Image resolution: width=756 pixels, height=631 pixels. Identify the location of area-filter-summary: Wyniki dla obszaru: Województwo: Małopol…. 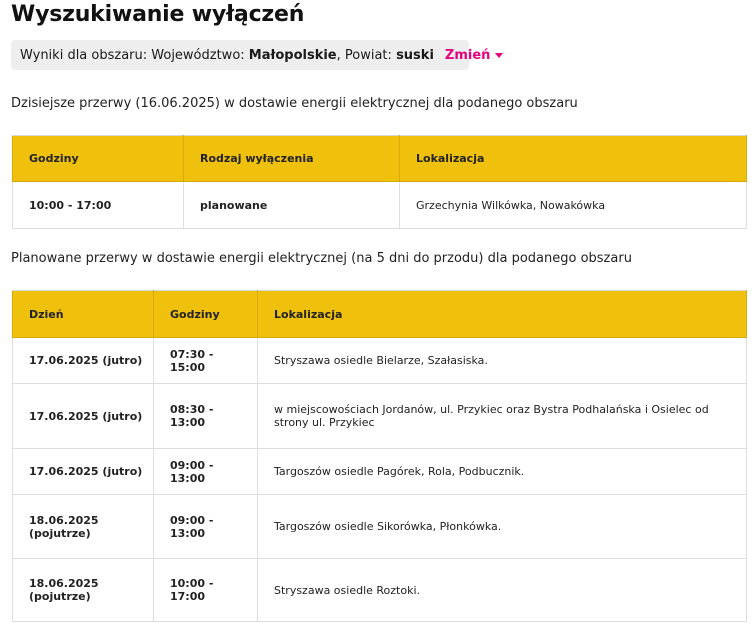
(257, 55).